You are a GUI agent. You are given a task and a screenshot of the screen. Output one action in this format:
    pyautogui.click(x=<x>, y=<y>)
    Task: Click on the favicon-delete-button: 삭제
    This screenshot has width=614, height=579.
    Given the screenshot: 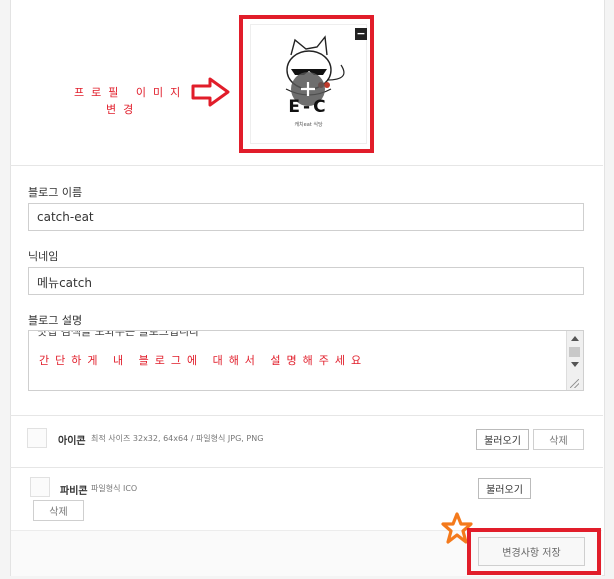 What is the action you would take?
    pyautogui.click(x=58, y=510)
    